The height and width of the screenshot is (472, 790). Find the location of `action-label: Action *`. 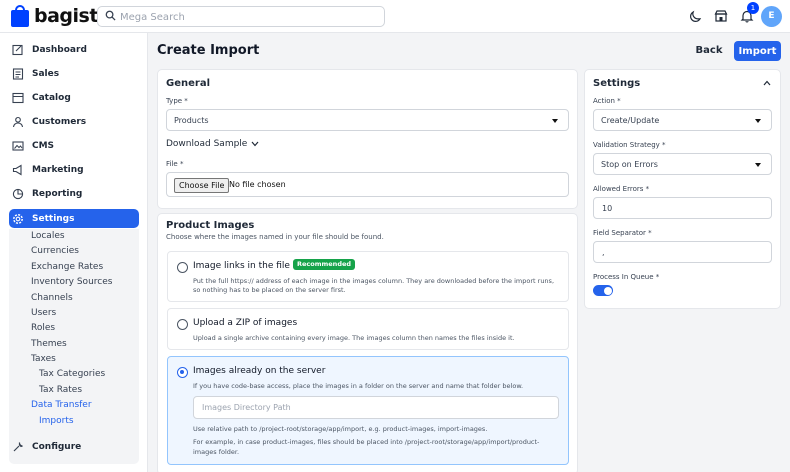

action-label: Action * is located at coordinates (607, 101).